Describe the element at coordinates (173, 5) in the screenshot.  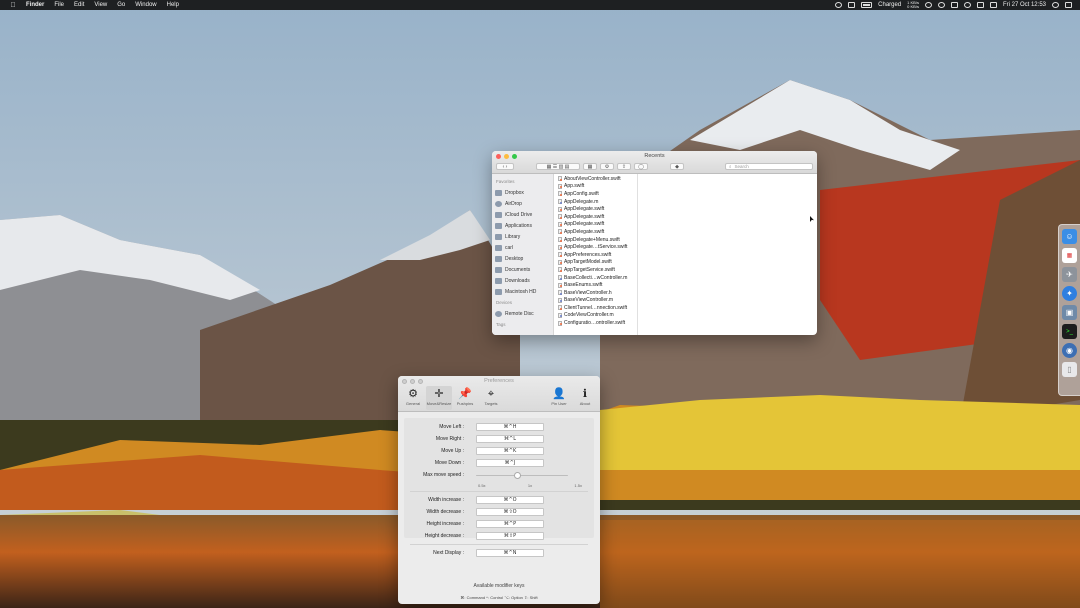
I see `menu-help: Help` at that location.